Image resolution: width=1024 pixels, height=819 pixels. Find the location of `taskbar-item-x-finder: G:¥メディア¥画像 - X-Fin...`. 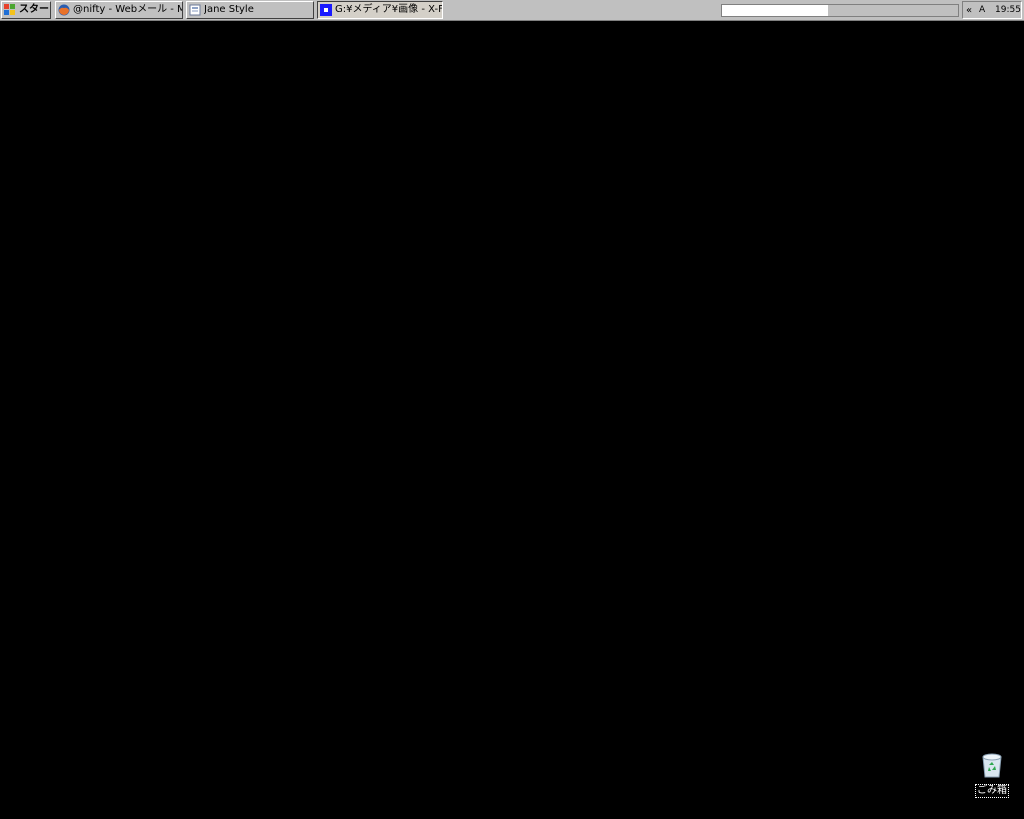

taskbar-item-x-finder: G:¥メディア¥画像 - X-Fin... is located at coordinates (380, 10).